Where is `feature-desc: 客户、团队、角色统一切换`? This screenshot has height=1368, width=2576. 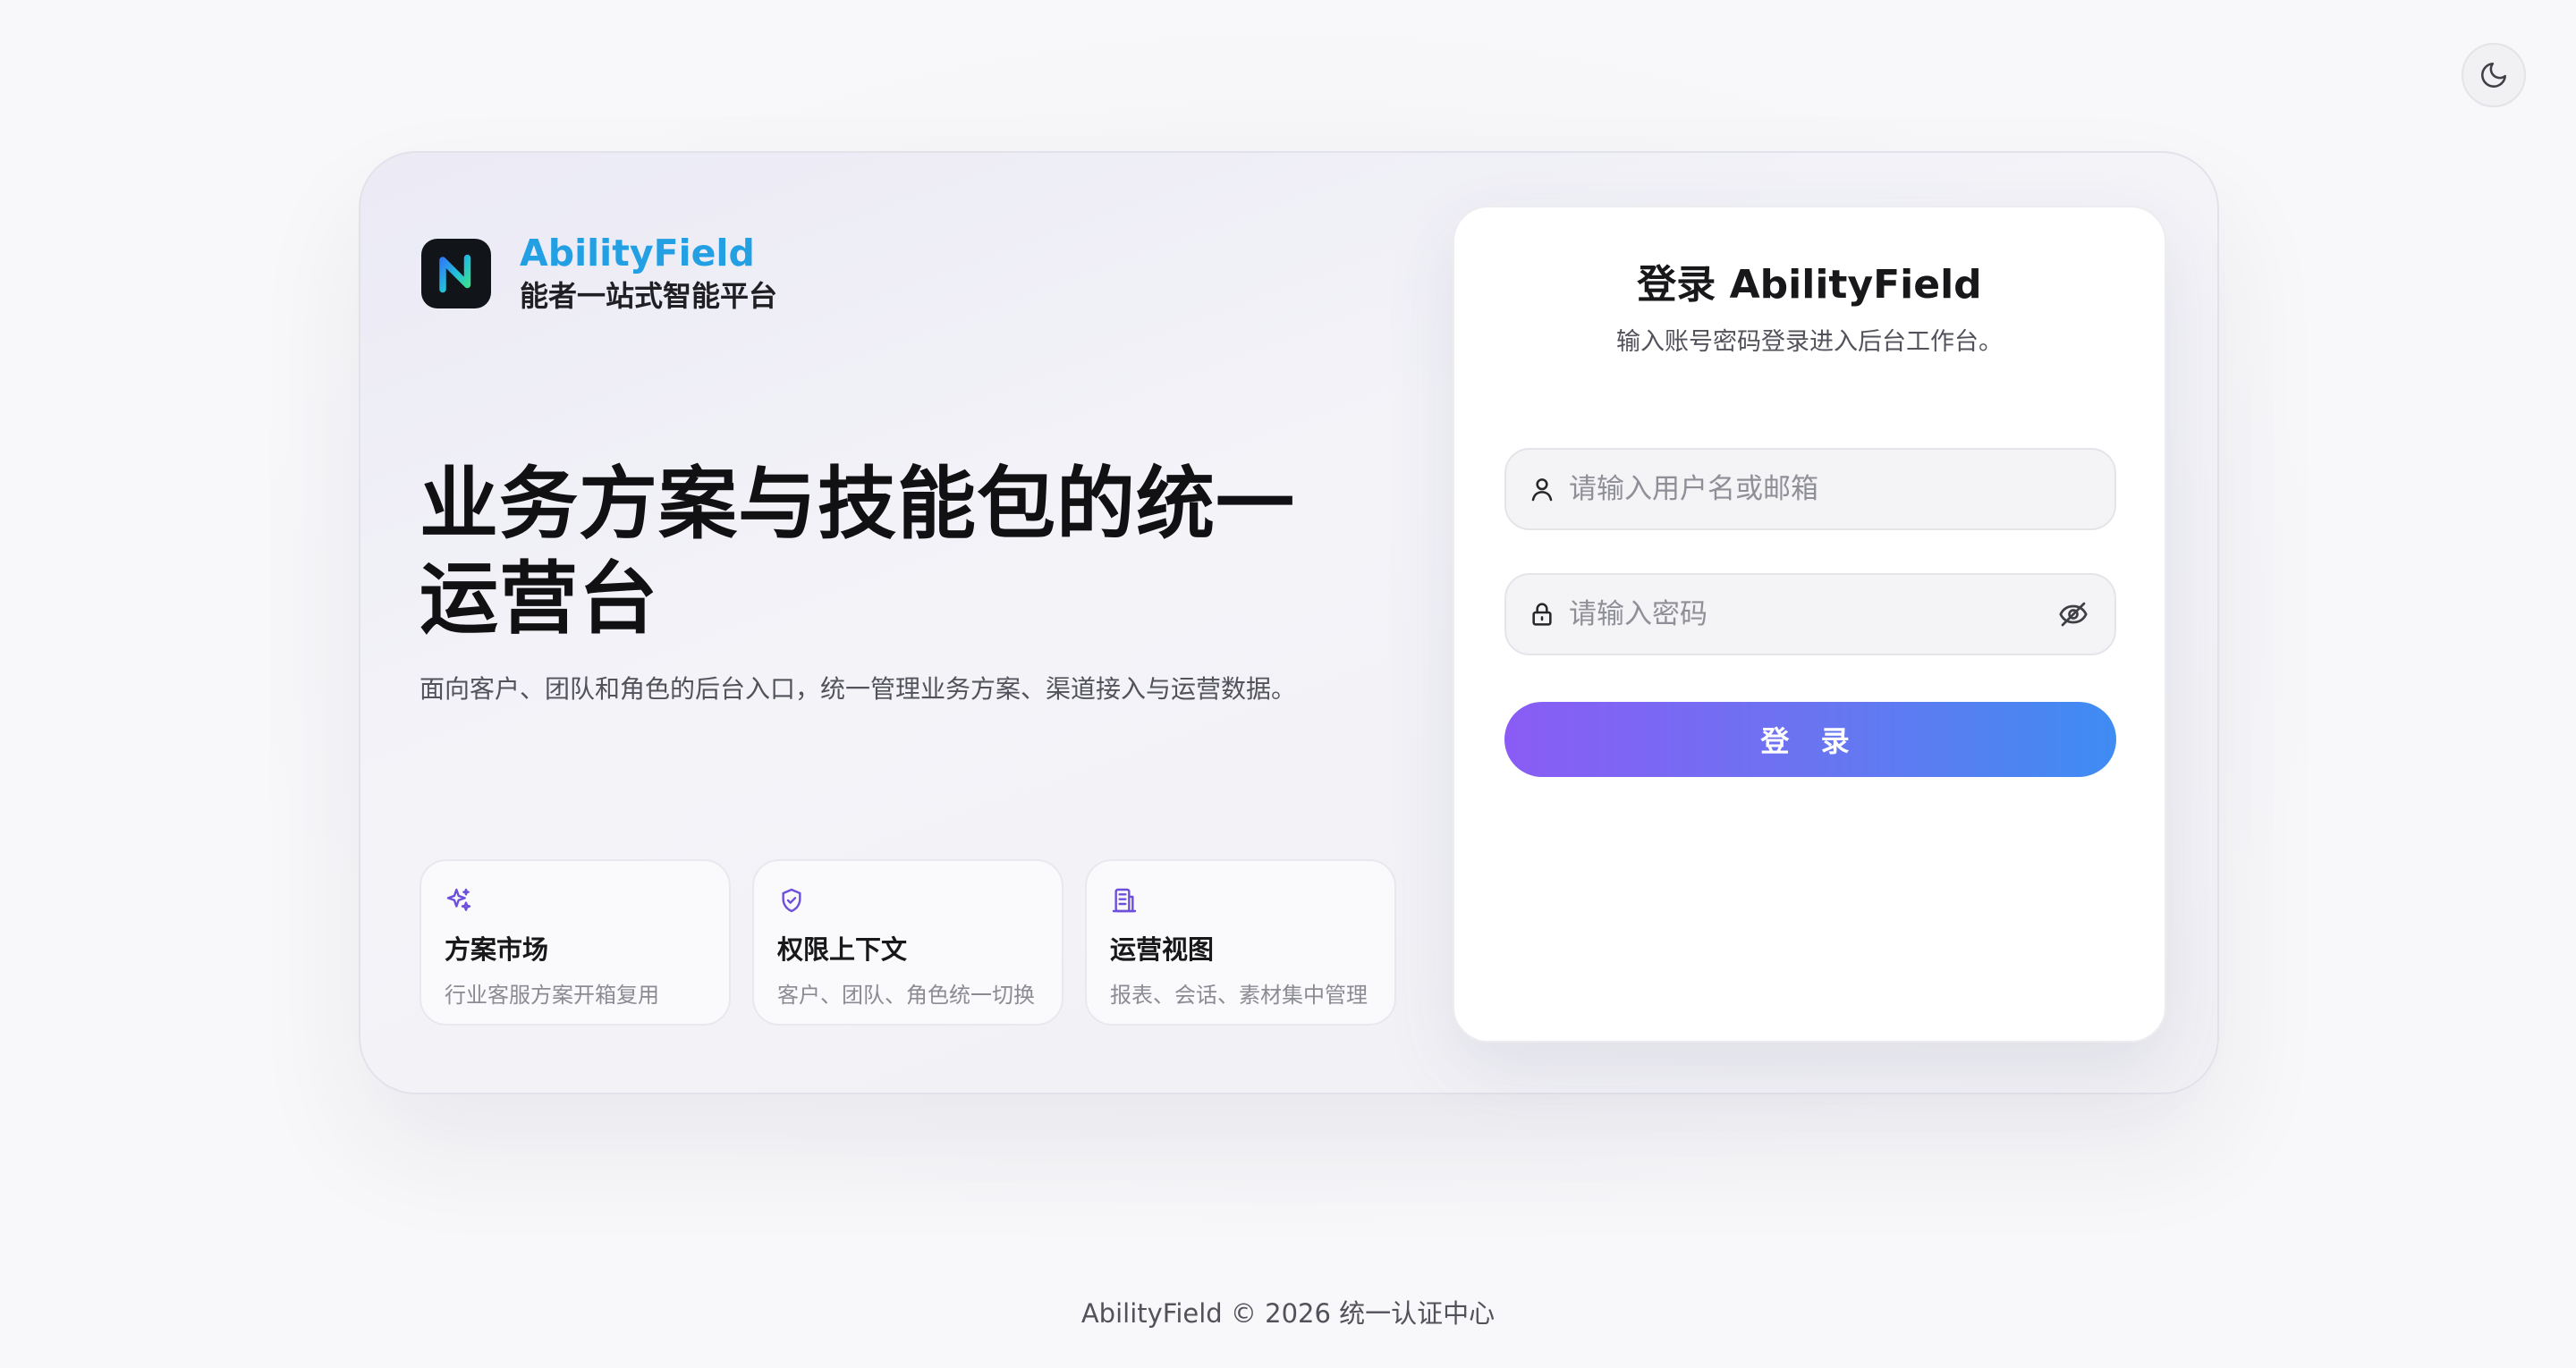
feature-desc: 客户、团队、角色统一切换 is located at coordinates (906, 996).